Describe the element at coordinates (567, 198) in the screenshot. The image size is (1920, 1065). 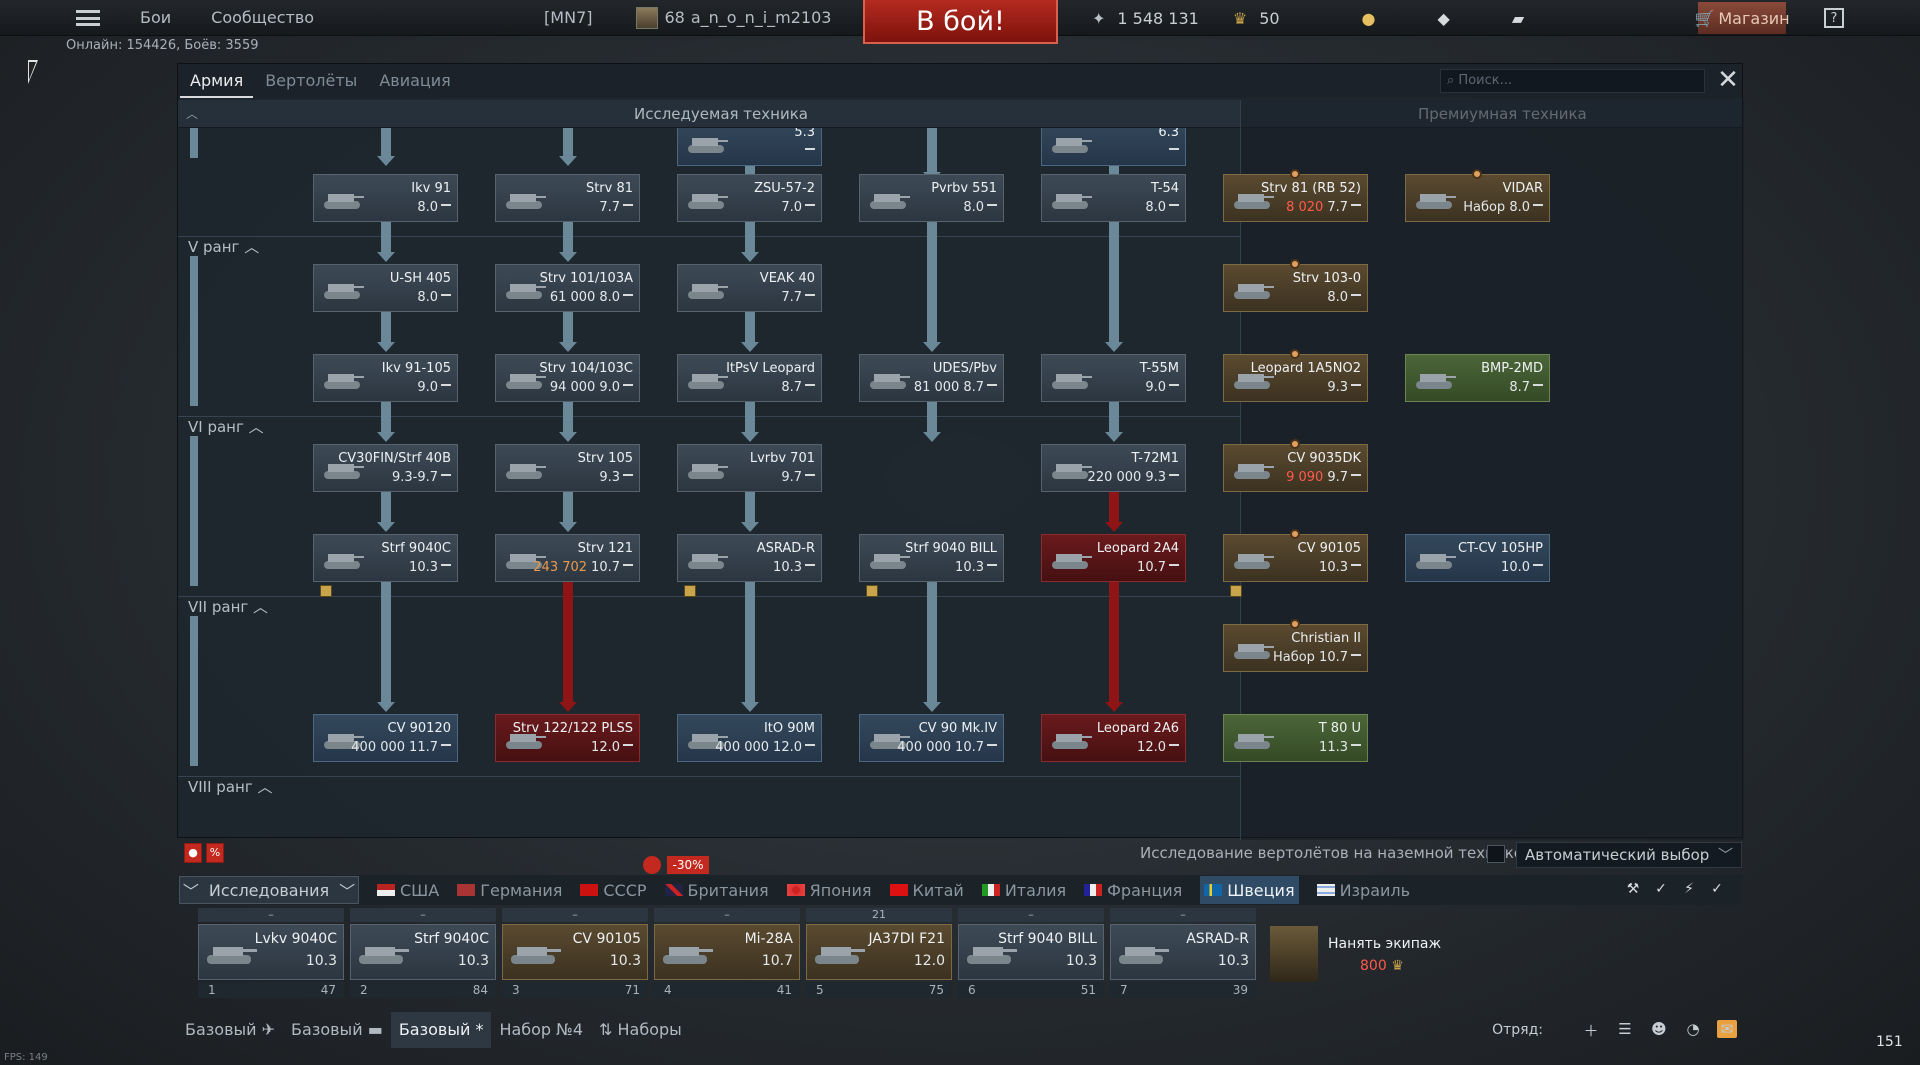
I see `vehicle-card: Strv 81 7.7` at that location.